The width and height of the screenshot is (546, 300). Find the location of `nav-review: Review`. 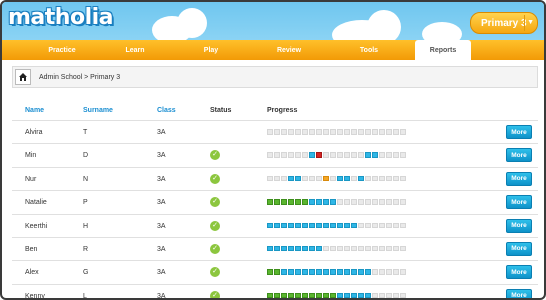

nav-review: Review is located at coordinates (289, 50).